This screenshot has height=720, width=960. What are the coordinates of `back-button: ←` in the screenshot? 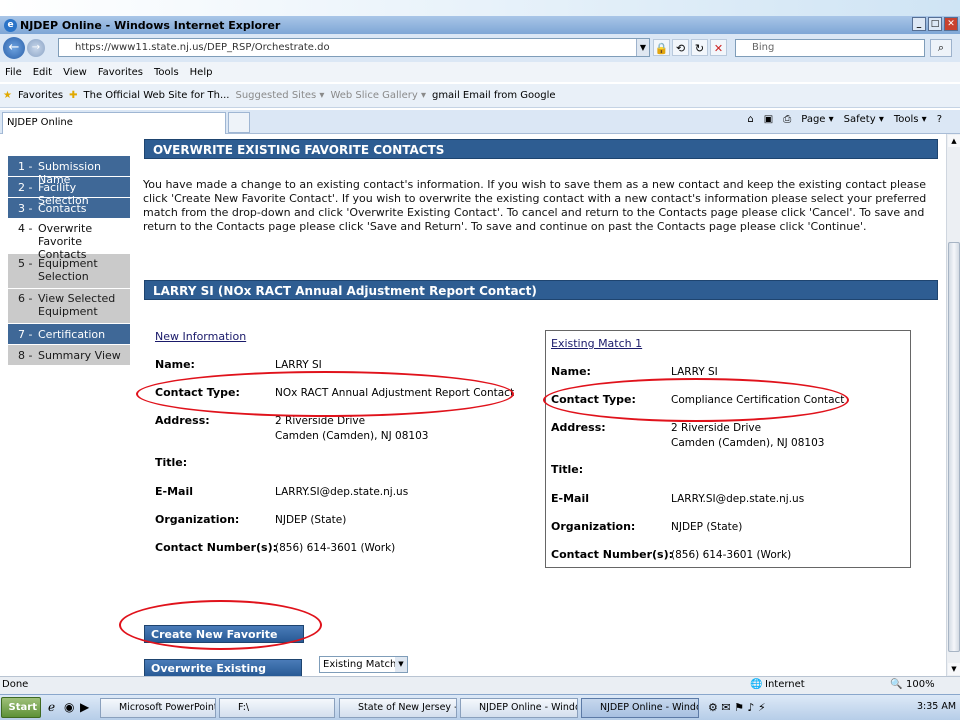 It's located at (14, 48).